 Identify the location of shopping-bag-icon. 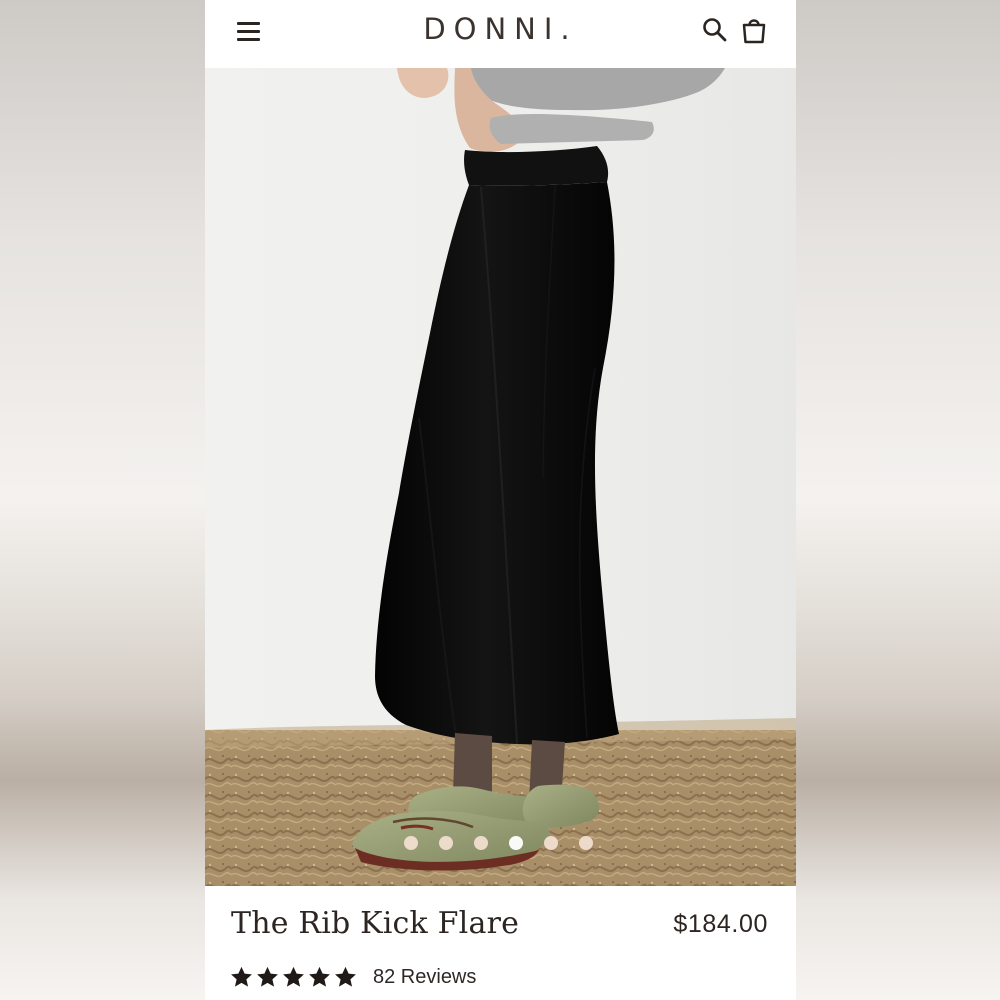
(754, 31).